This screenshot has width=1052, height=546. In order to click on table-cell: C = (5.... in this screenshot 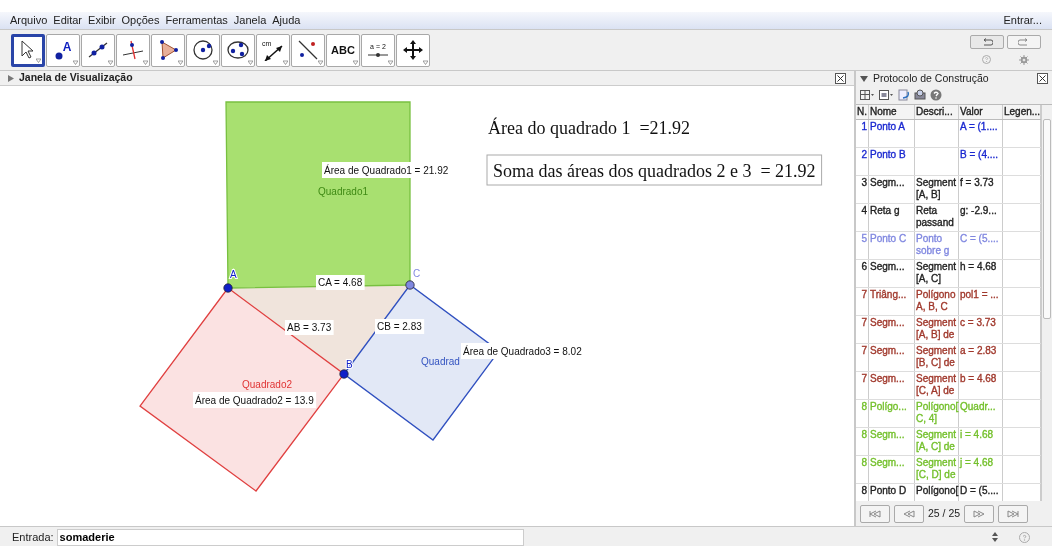, I will do `click(981, 245)`.